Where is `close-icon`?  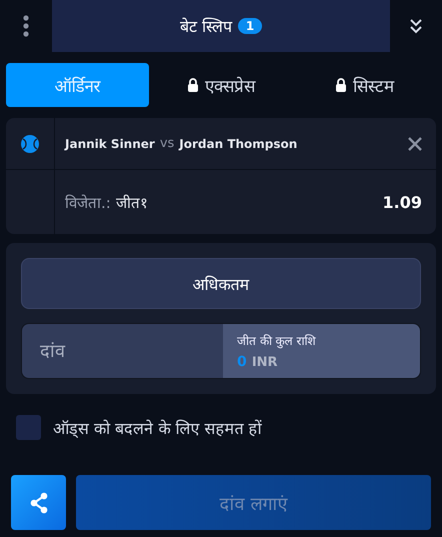
close-icon is located at coordinates (415, 143).